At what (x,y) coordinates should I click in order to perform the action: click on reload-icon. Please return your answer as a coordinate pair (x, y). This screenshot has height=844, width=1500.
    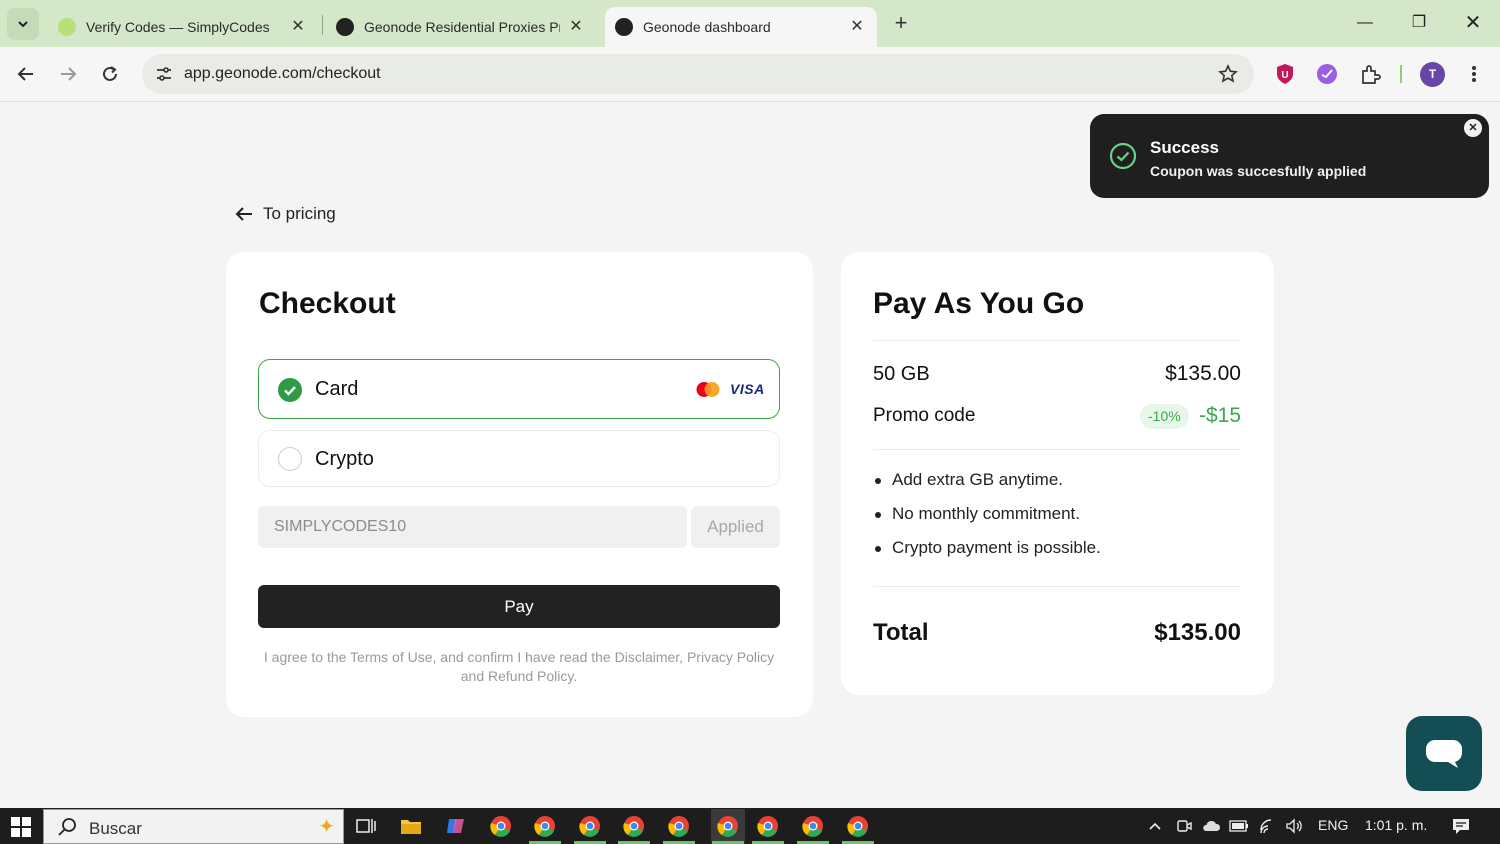
    Looking at the image, I should click on (110, 73).